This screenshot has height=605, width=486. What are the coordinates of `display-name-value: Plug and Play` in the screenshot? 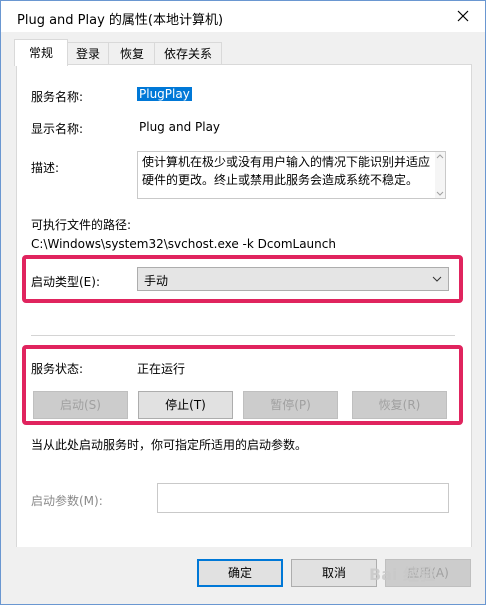 It's located at (180, 127).